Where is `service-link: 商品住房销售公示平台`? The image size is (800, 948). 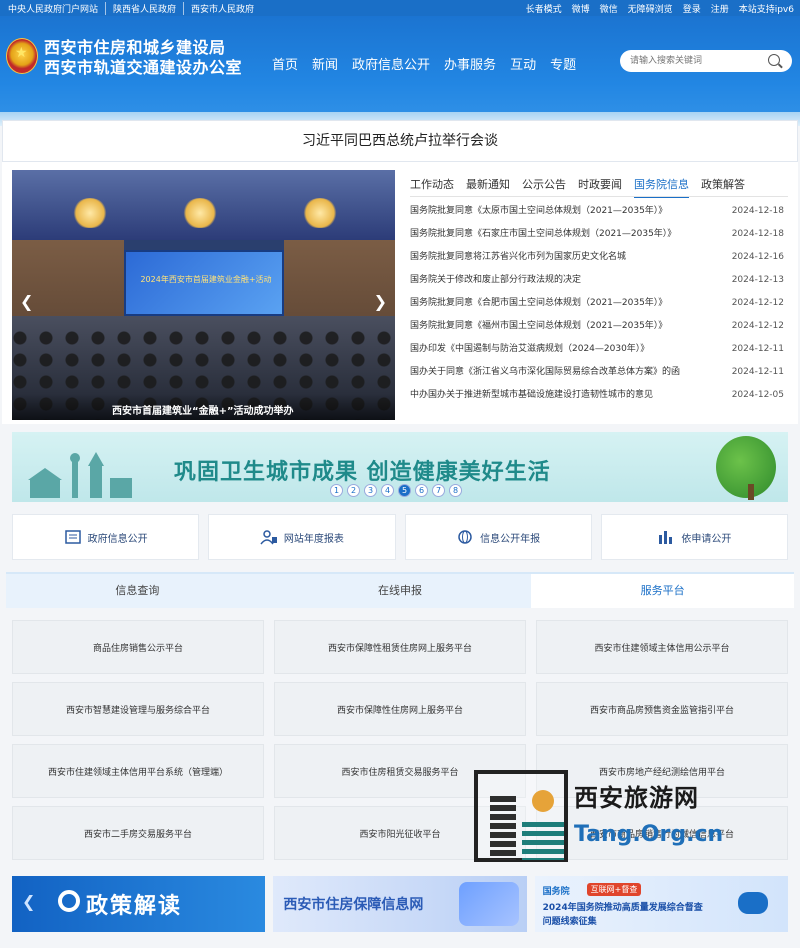
service-link: 商品住房销售公示平台 is located at coordinates (138, 647).